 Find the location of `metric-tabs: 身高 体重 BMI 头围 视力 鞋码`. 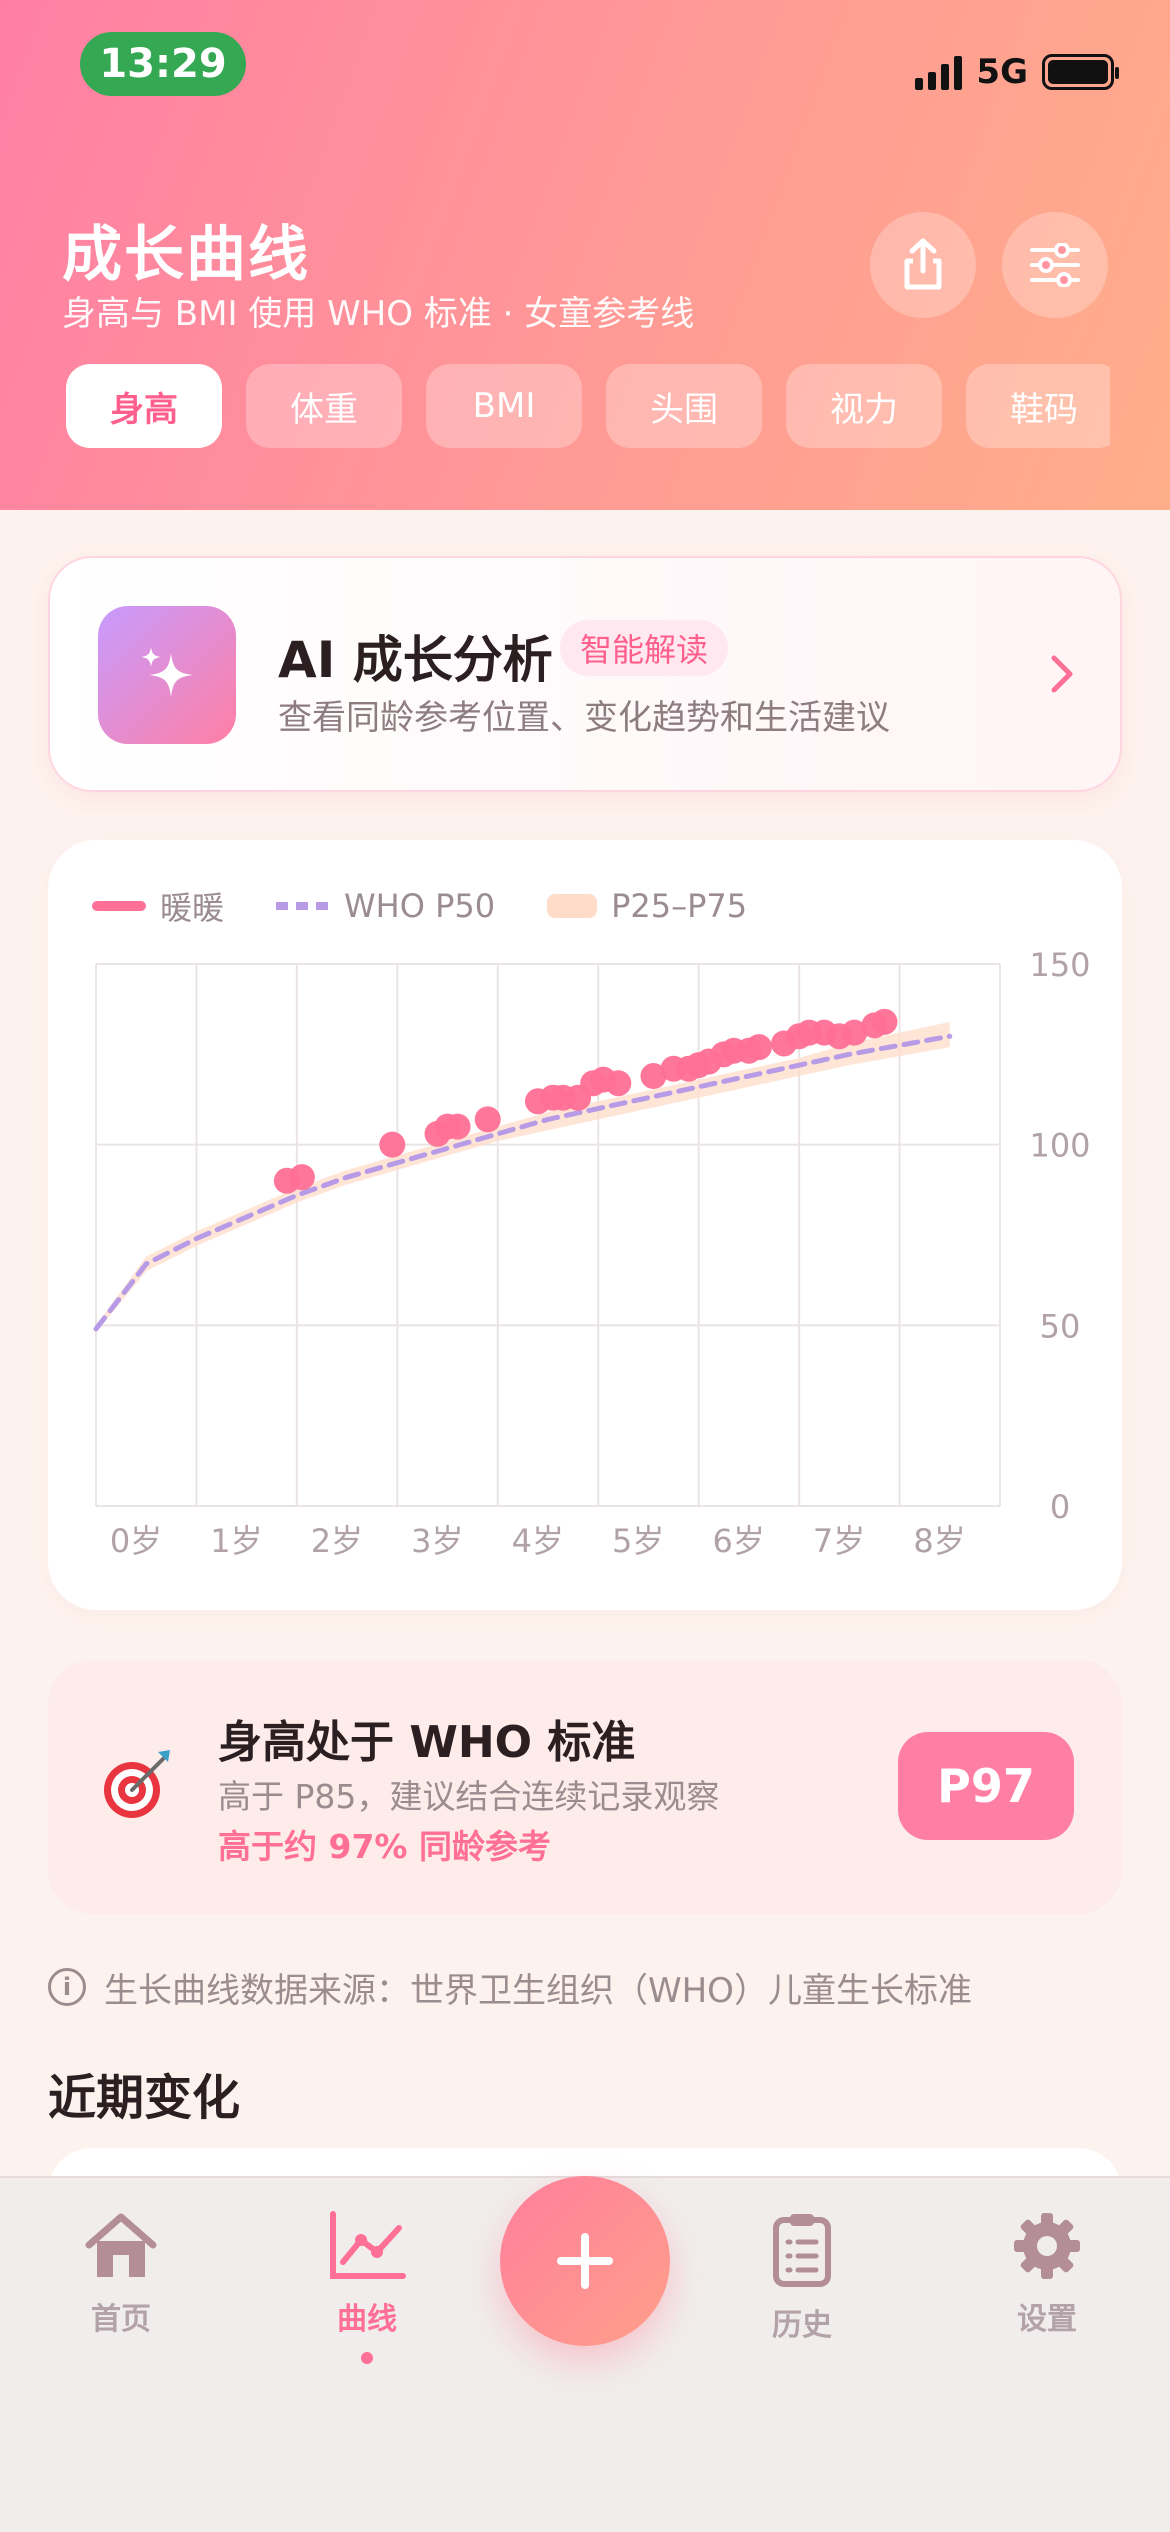

metric-tabs: 身高 体重 BMI 头围 视力 鞋码 is located at coordinates (588, 407).